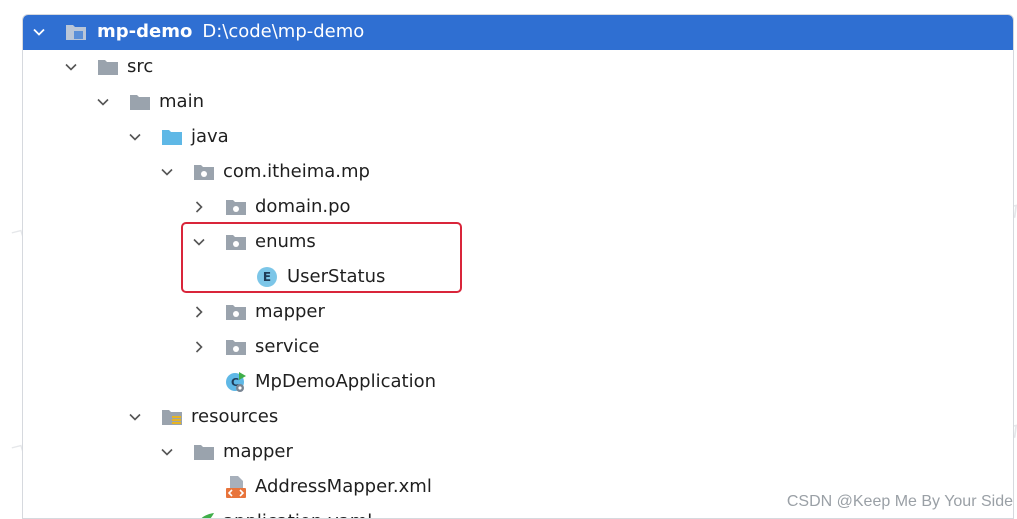 This screenshot has height=519, width=1017. What do you see at coordinates (343, 486) in the screenshot?
I see `tree-label-address-mapper-xml: AddressMapper.xml` at bounding box center [343, 486].